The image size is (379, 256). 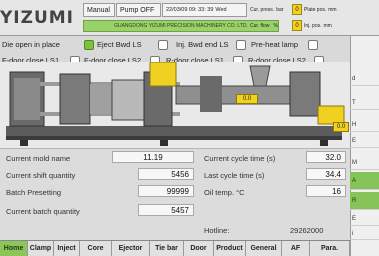 What do you see at coordinates (224, 192) in the screenshot?
I see `oil-temp-label: Oil temp. °C` at bounding box center [224, 192].